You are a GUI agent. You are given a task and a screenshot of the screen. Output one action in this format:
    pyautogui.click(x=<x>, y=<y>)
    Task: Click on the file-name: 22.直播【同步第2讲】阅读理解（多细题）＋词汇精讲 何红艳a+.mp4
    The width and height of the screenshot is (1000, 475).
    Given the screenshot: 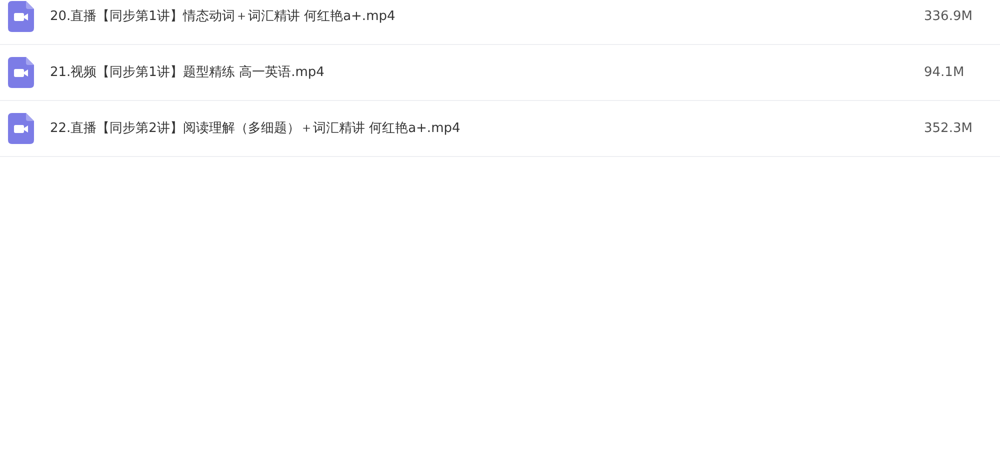 What is the action you would take?
    pyautogui.click(x=487, y=128)
    